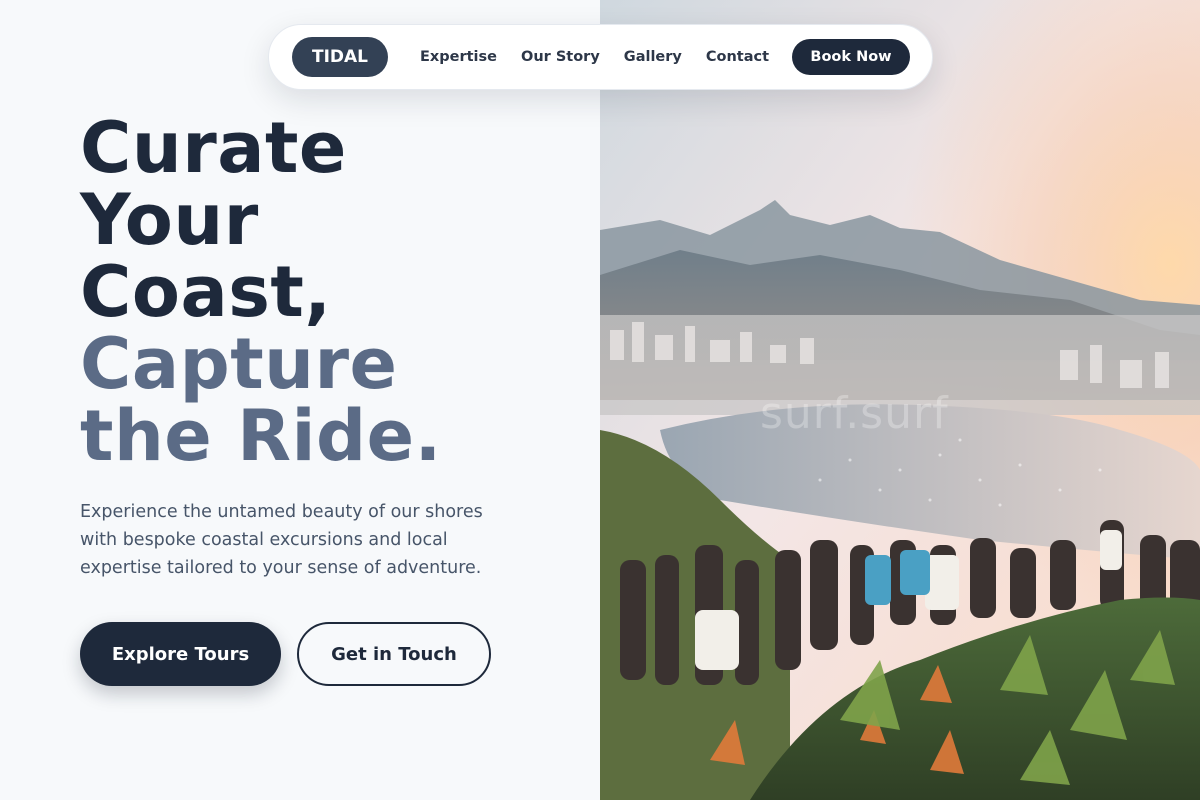 This screenshot has width=1200, height=800. What do you see at coordinates (239, 364) in the screenshot?
I see `headline-line-4: Capture` at bounding box center [239, 364].